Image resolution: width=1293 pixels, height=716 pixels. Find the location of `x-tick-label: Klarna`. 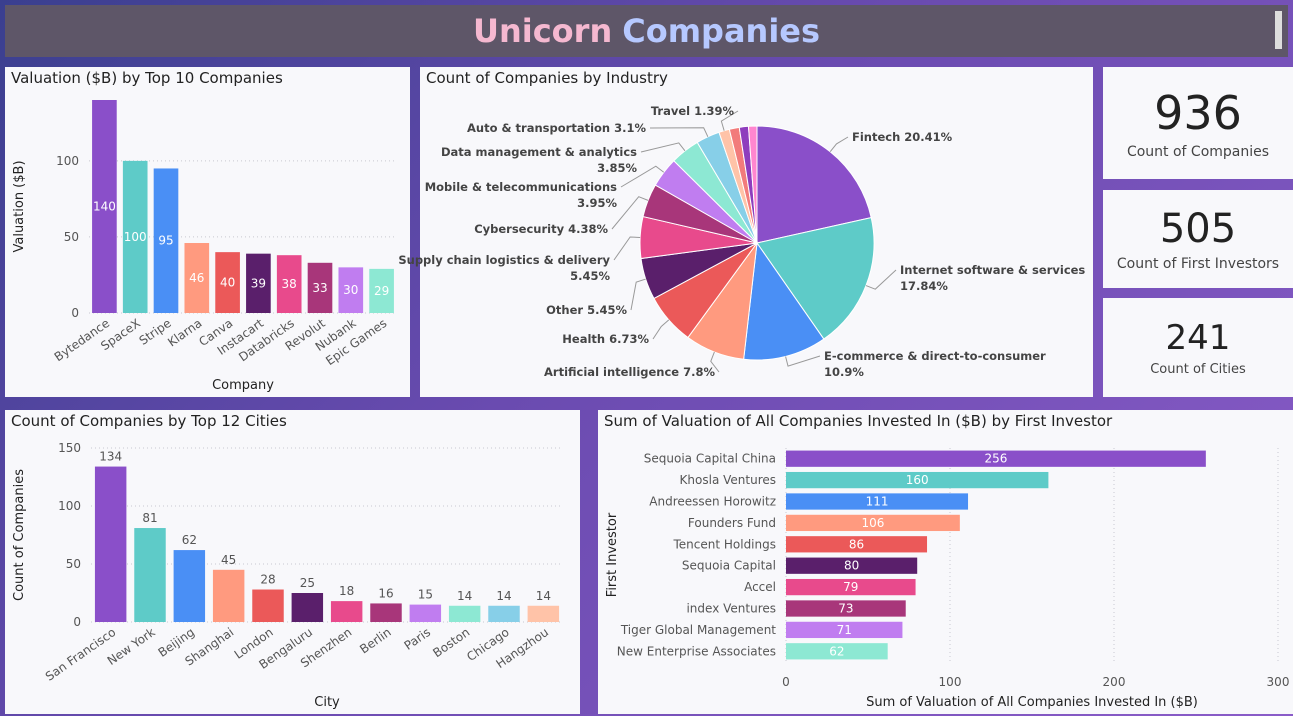

x-tick-label: Klarna is located at coordinates (184, 332).